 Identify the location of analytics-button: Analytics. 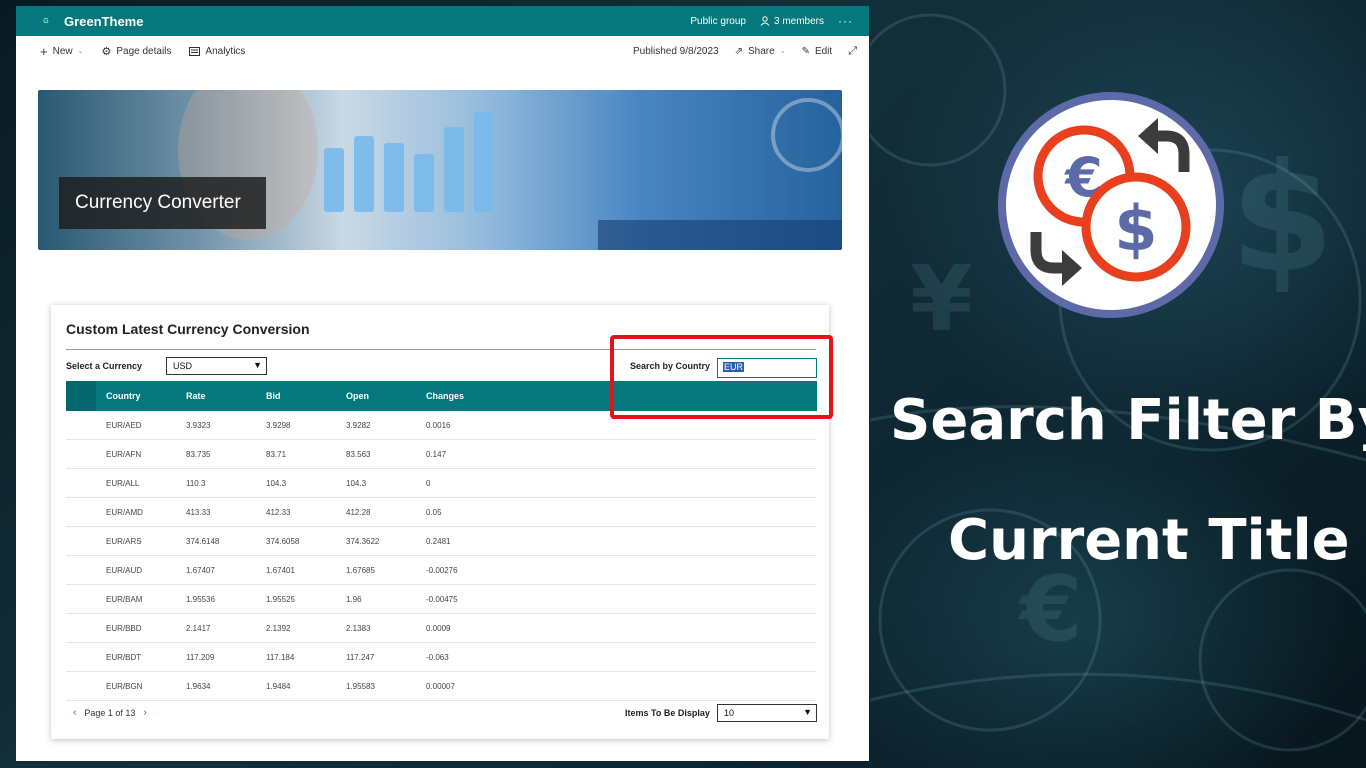
(217, 51).